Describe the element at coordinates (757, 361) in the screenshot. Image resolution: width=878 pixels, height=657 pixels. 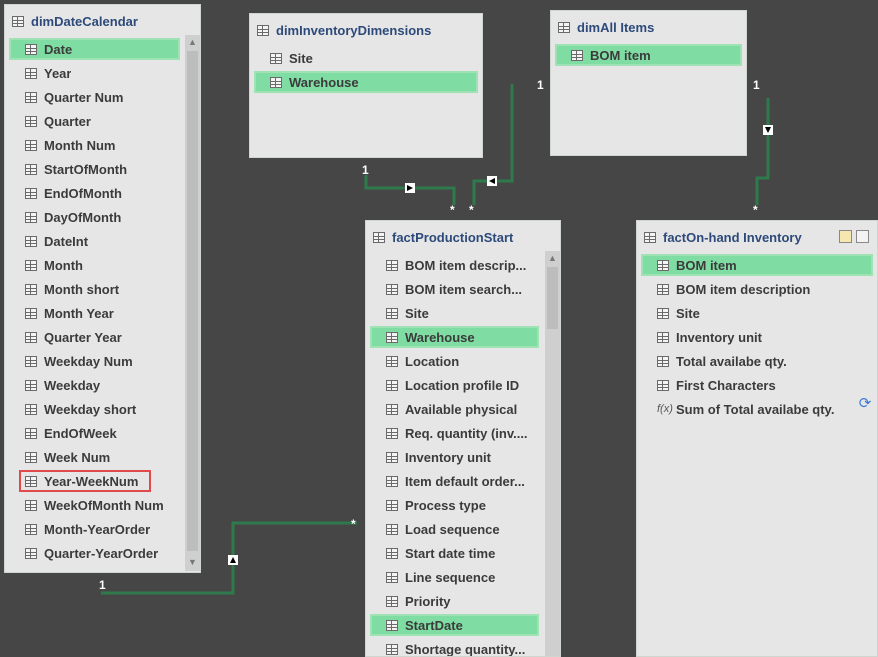
I see `field-row: Total availabe qty.` at that location.